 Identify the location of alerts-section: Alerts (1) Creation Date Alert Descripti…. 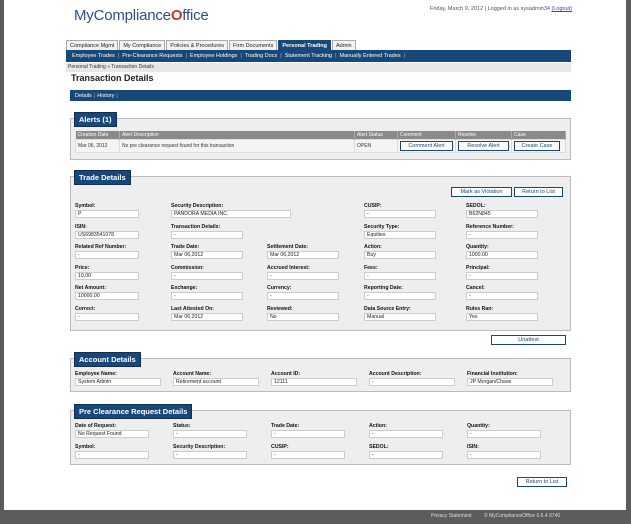
(320, 136).